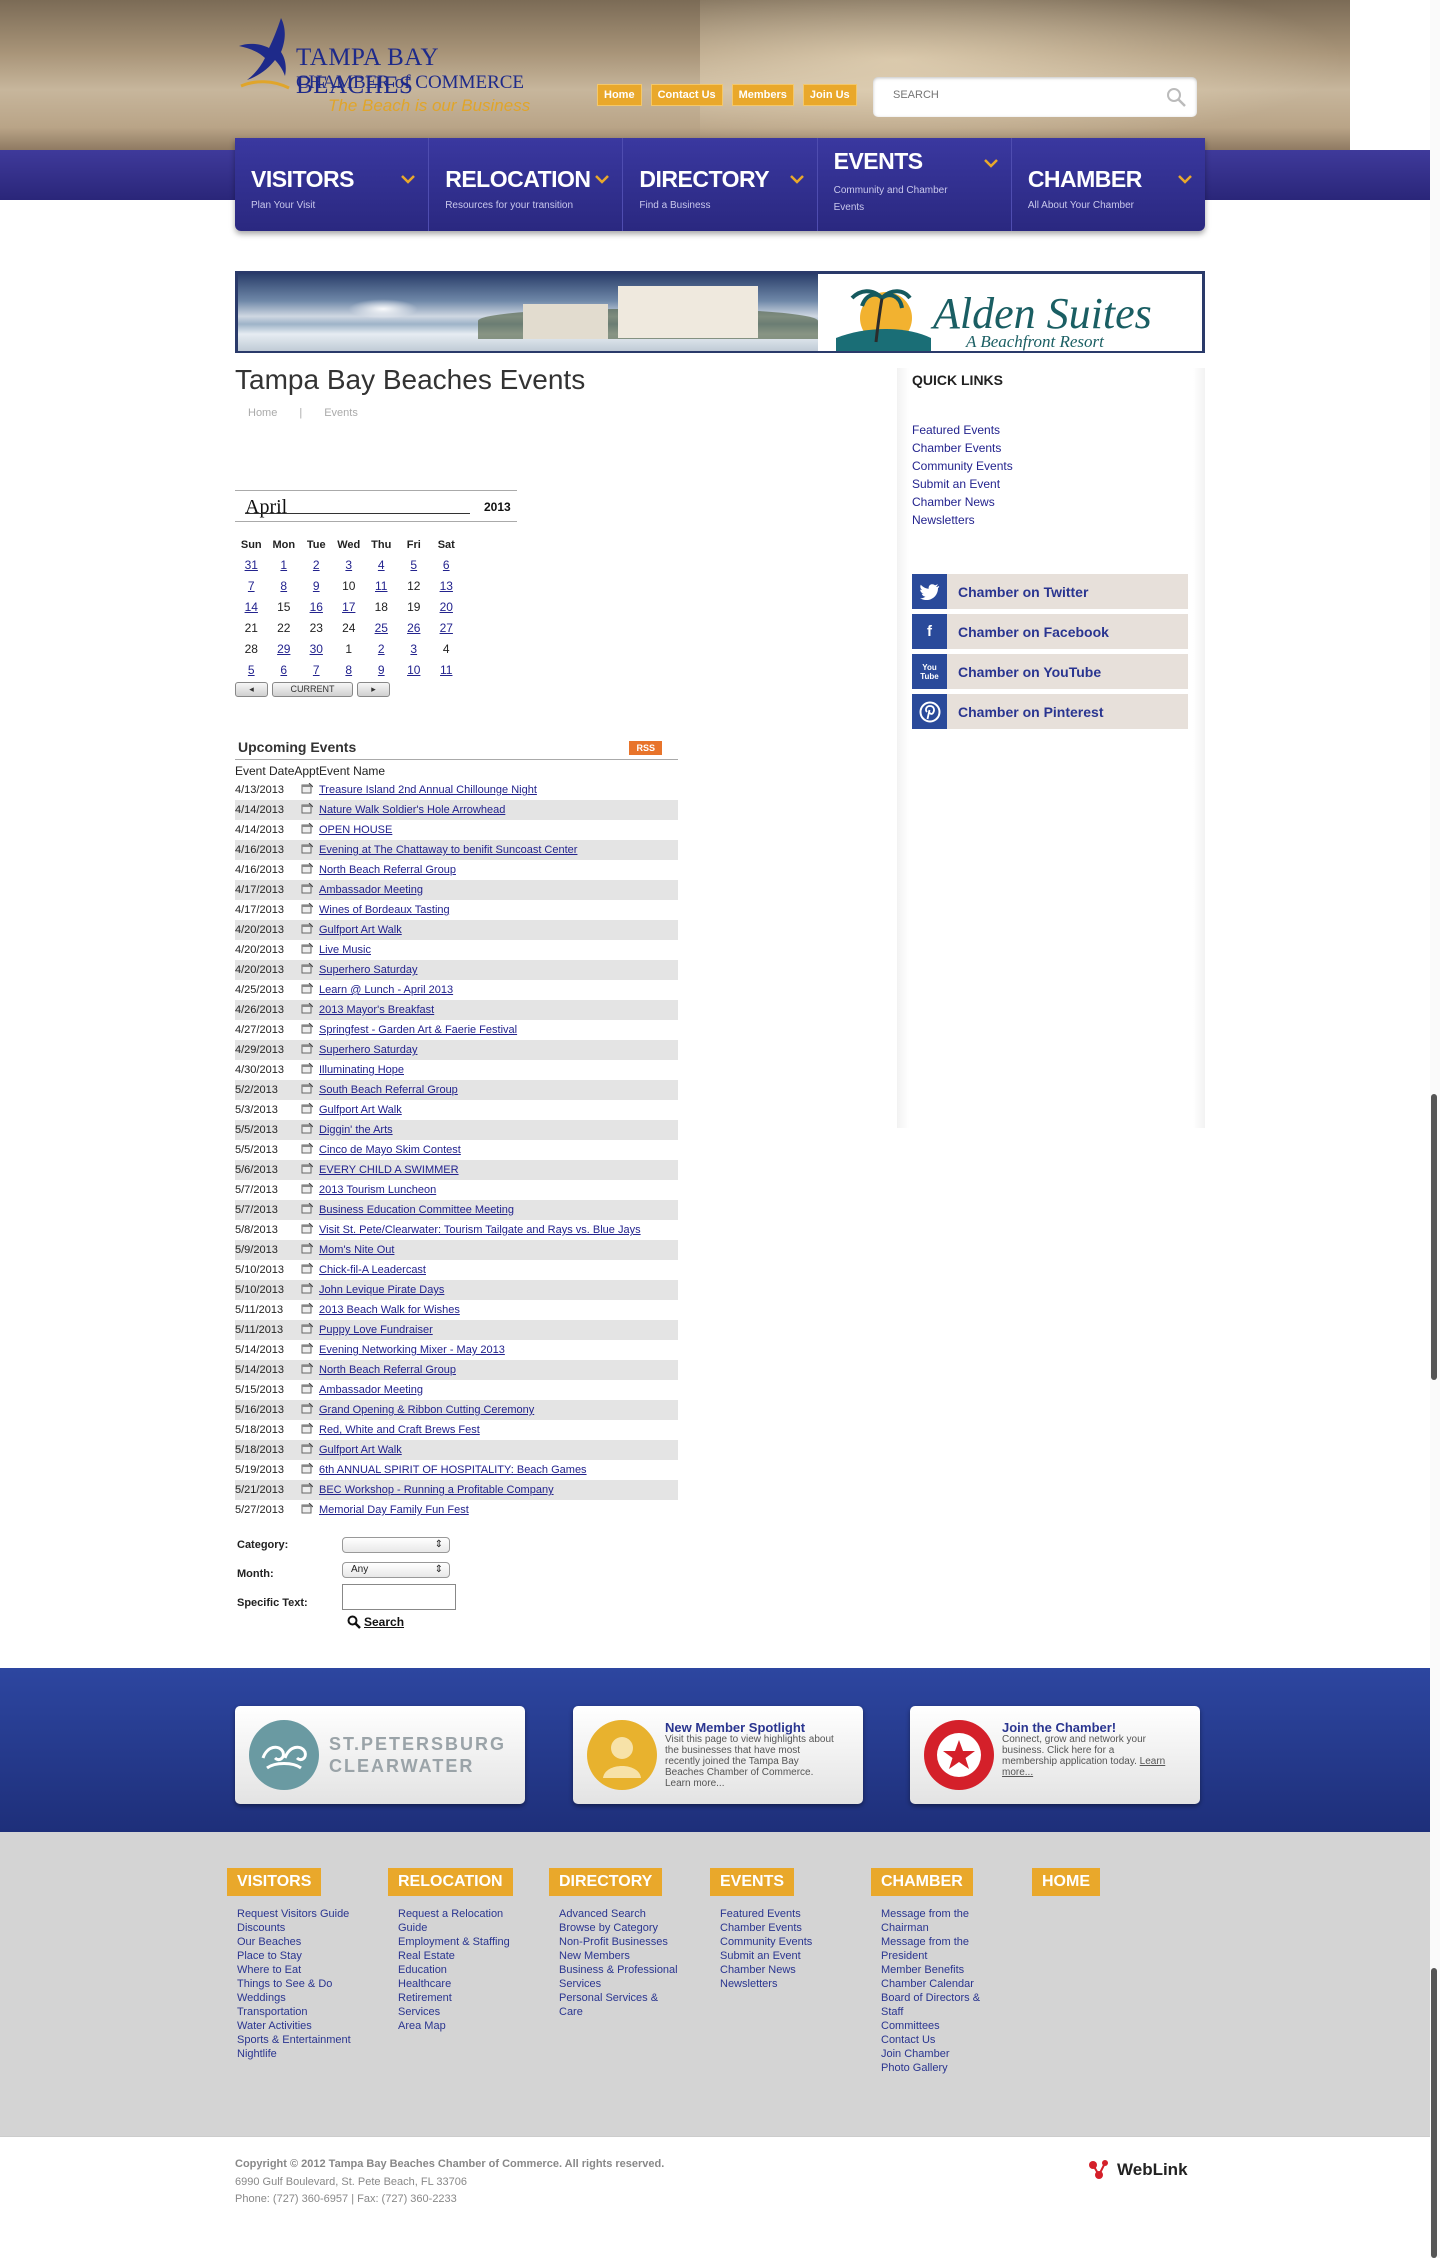 The image size is (1440, 2258). What do you see at coordinates (316, 669) in the screenshot?
I see `calendar-day: 7` at bounding box center [316, 669].